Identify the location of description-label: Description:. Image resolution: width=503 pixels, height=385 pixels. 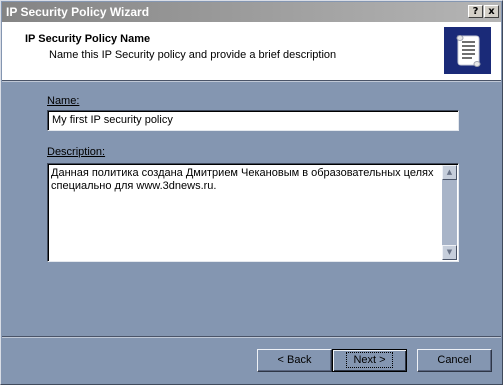
(76, 152).